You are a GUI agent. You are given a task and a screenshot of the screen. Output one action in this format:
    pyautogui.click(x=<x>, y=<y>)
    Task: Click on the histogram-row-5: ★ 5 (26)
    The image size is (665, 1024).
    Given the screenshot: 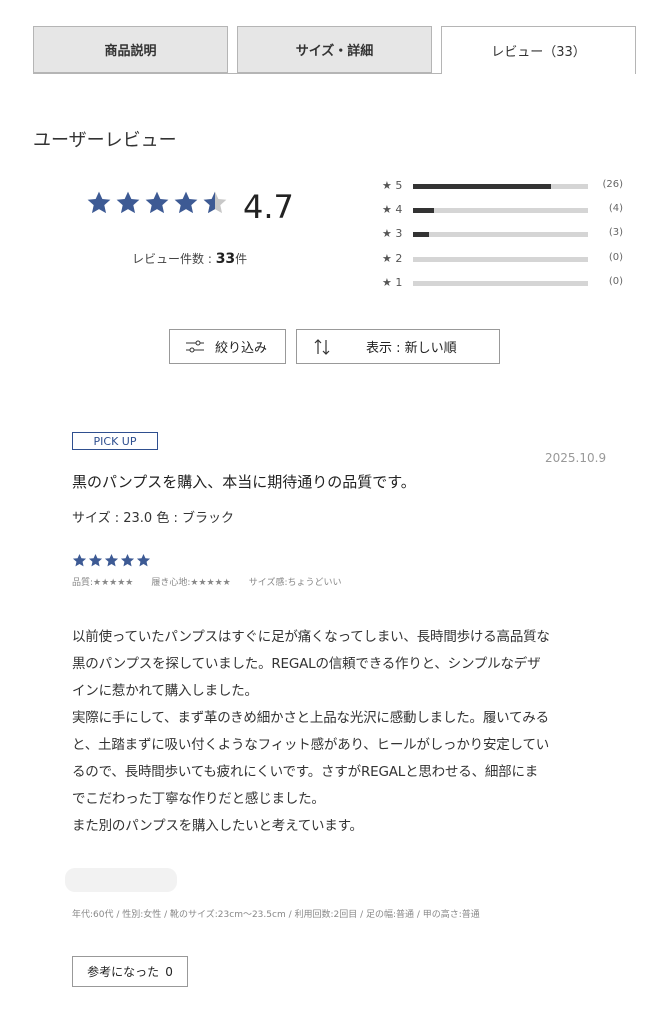 What is the action you would take?
    pyautogui.click(x=504, y=186)
    